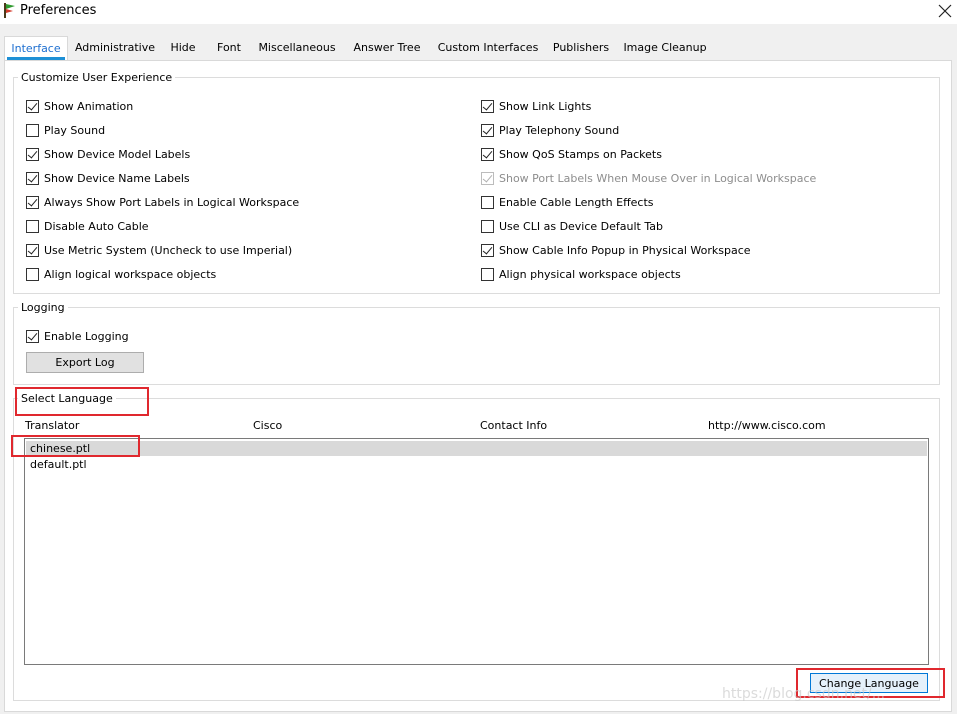 This screenshot has height=714, width=957. I want to click on right-checkbox-enable-cable-length-effects: Enable Cable Length Effects, so click(567, 202).